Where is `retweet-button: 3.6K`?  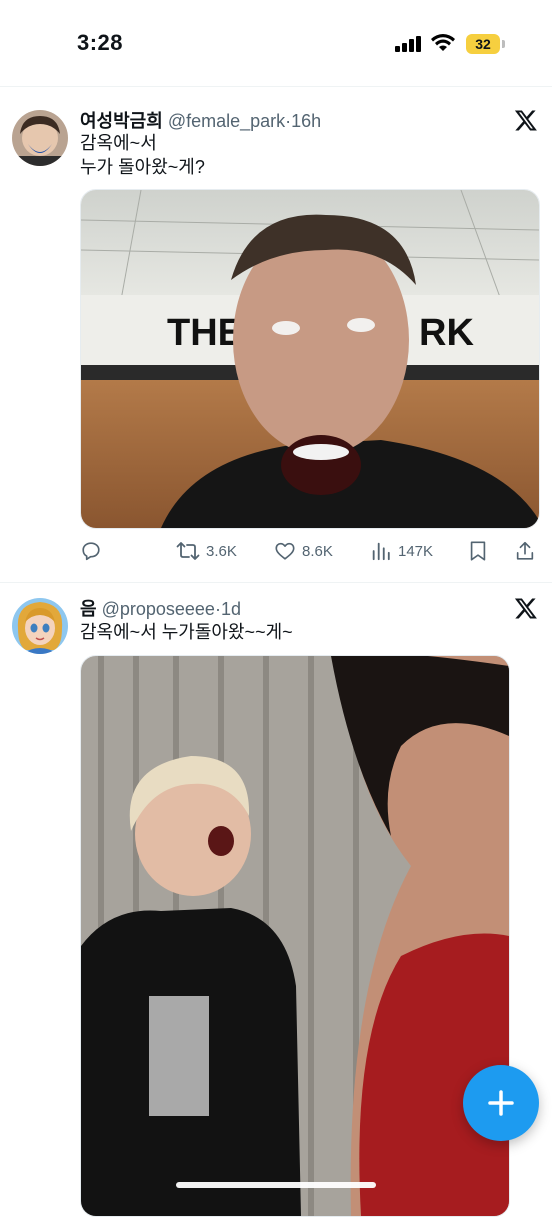 retweet-button: 3.6K is located at coordinates (206, 551).